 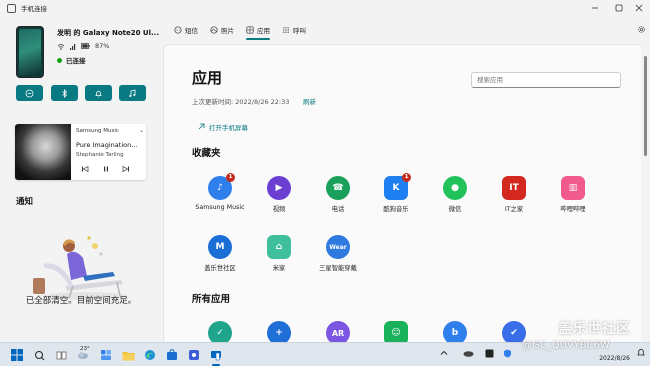 I want to click on app-button, so click(x=194, y=355).